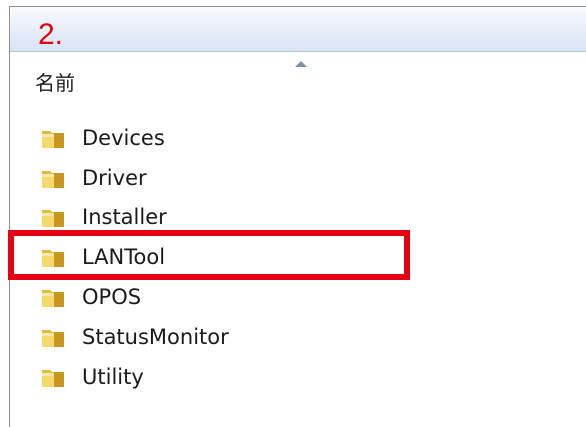  Describe the element at coordinates (209, 255) in the screenshot. I see `lantool-highlight-box` at that location.